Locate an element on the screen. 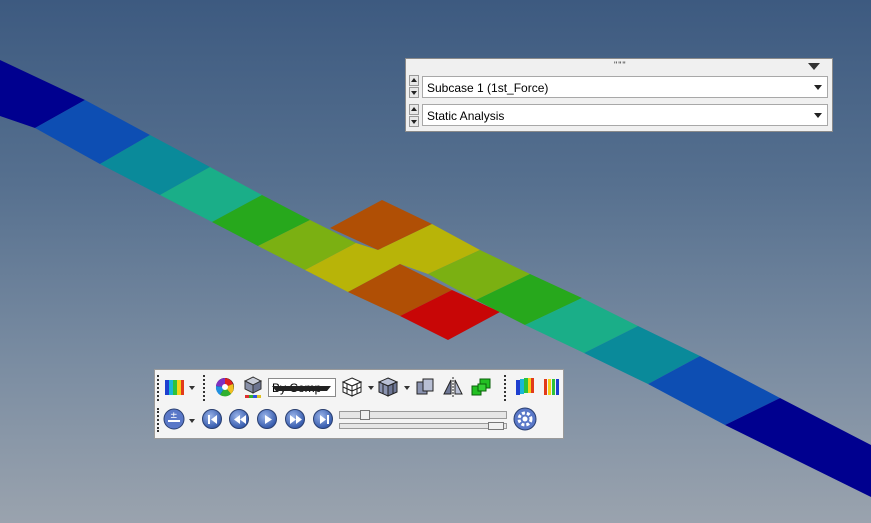 The width and height of the screenshot is (871, 523). subcase-next-button is located at coordinates (414, 92).